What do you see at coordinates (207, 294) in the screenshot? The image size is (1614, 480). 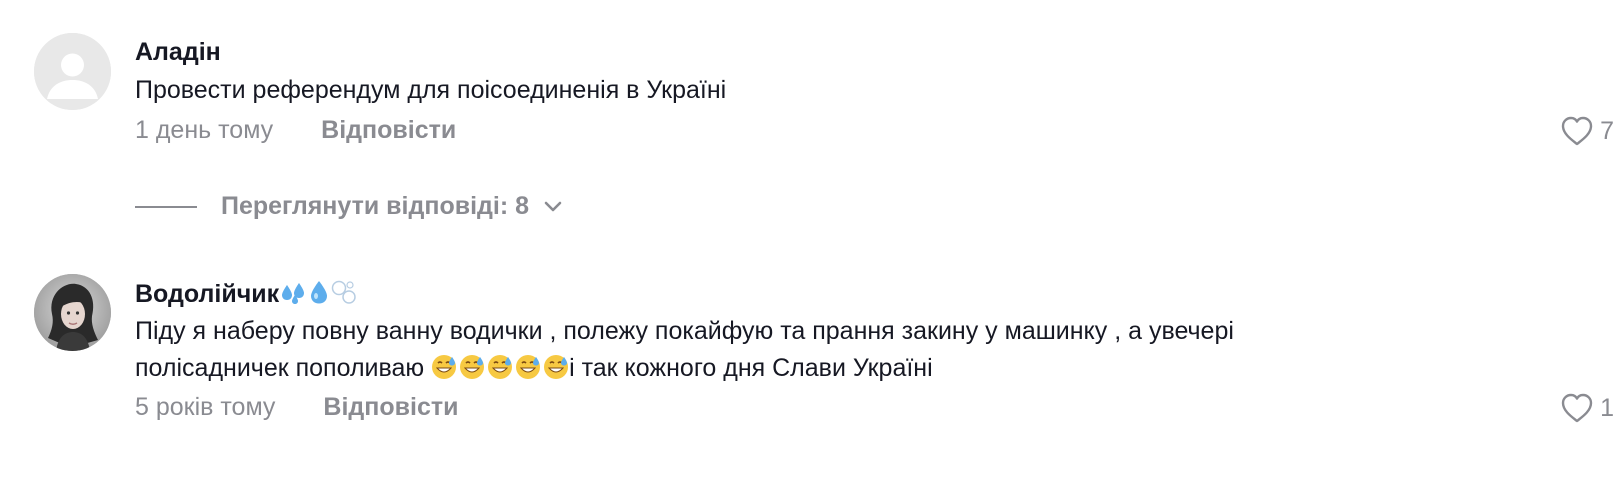 I see `username-text: Водолійчик` at bounding box center [207, 294].